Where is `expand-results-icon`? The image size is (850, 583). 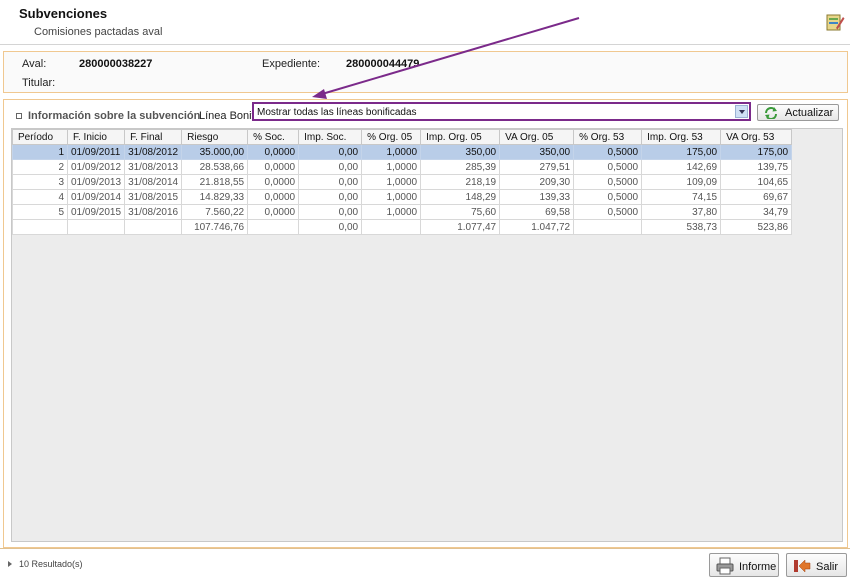
expand-results-icon is located at coordinates (10, 564).